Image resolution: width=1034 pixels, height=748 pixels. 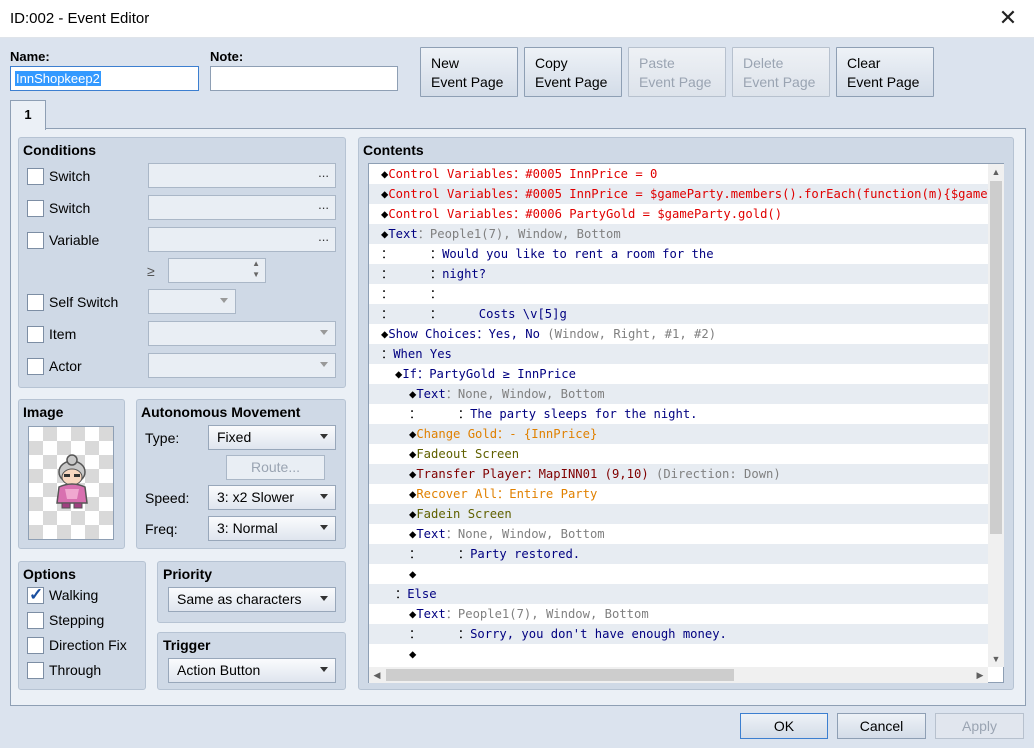 I want to click on speed-label: Speed:, so click(x=167, y=498).